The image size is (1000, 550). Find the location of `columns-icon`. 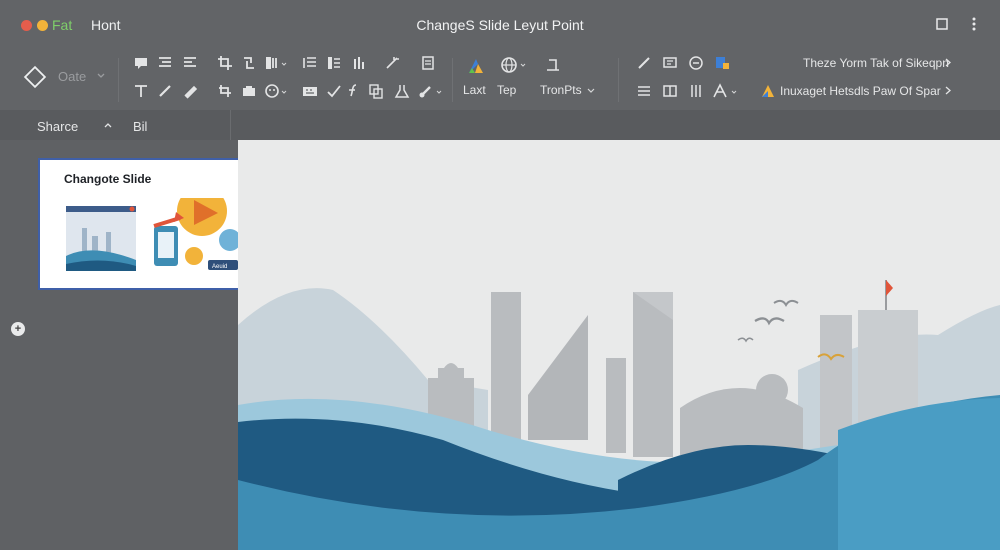

columns-icon is located at coordinates (271, 63).